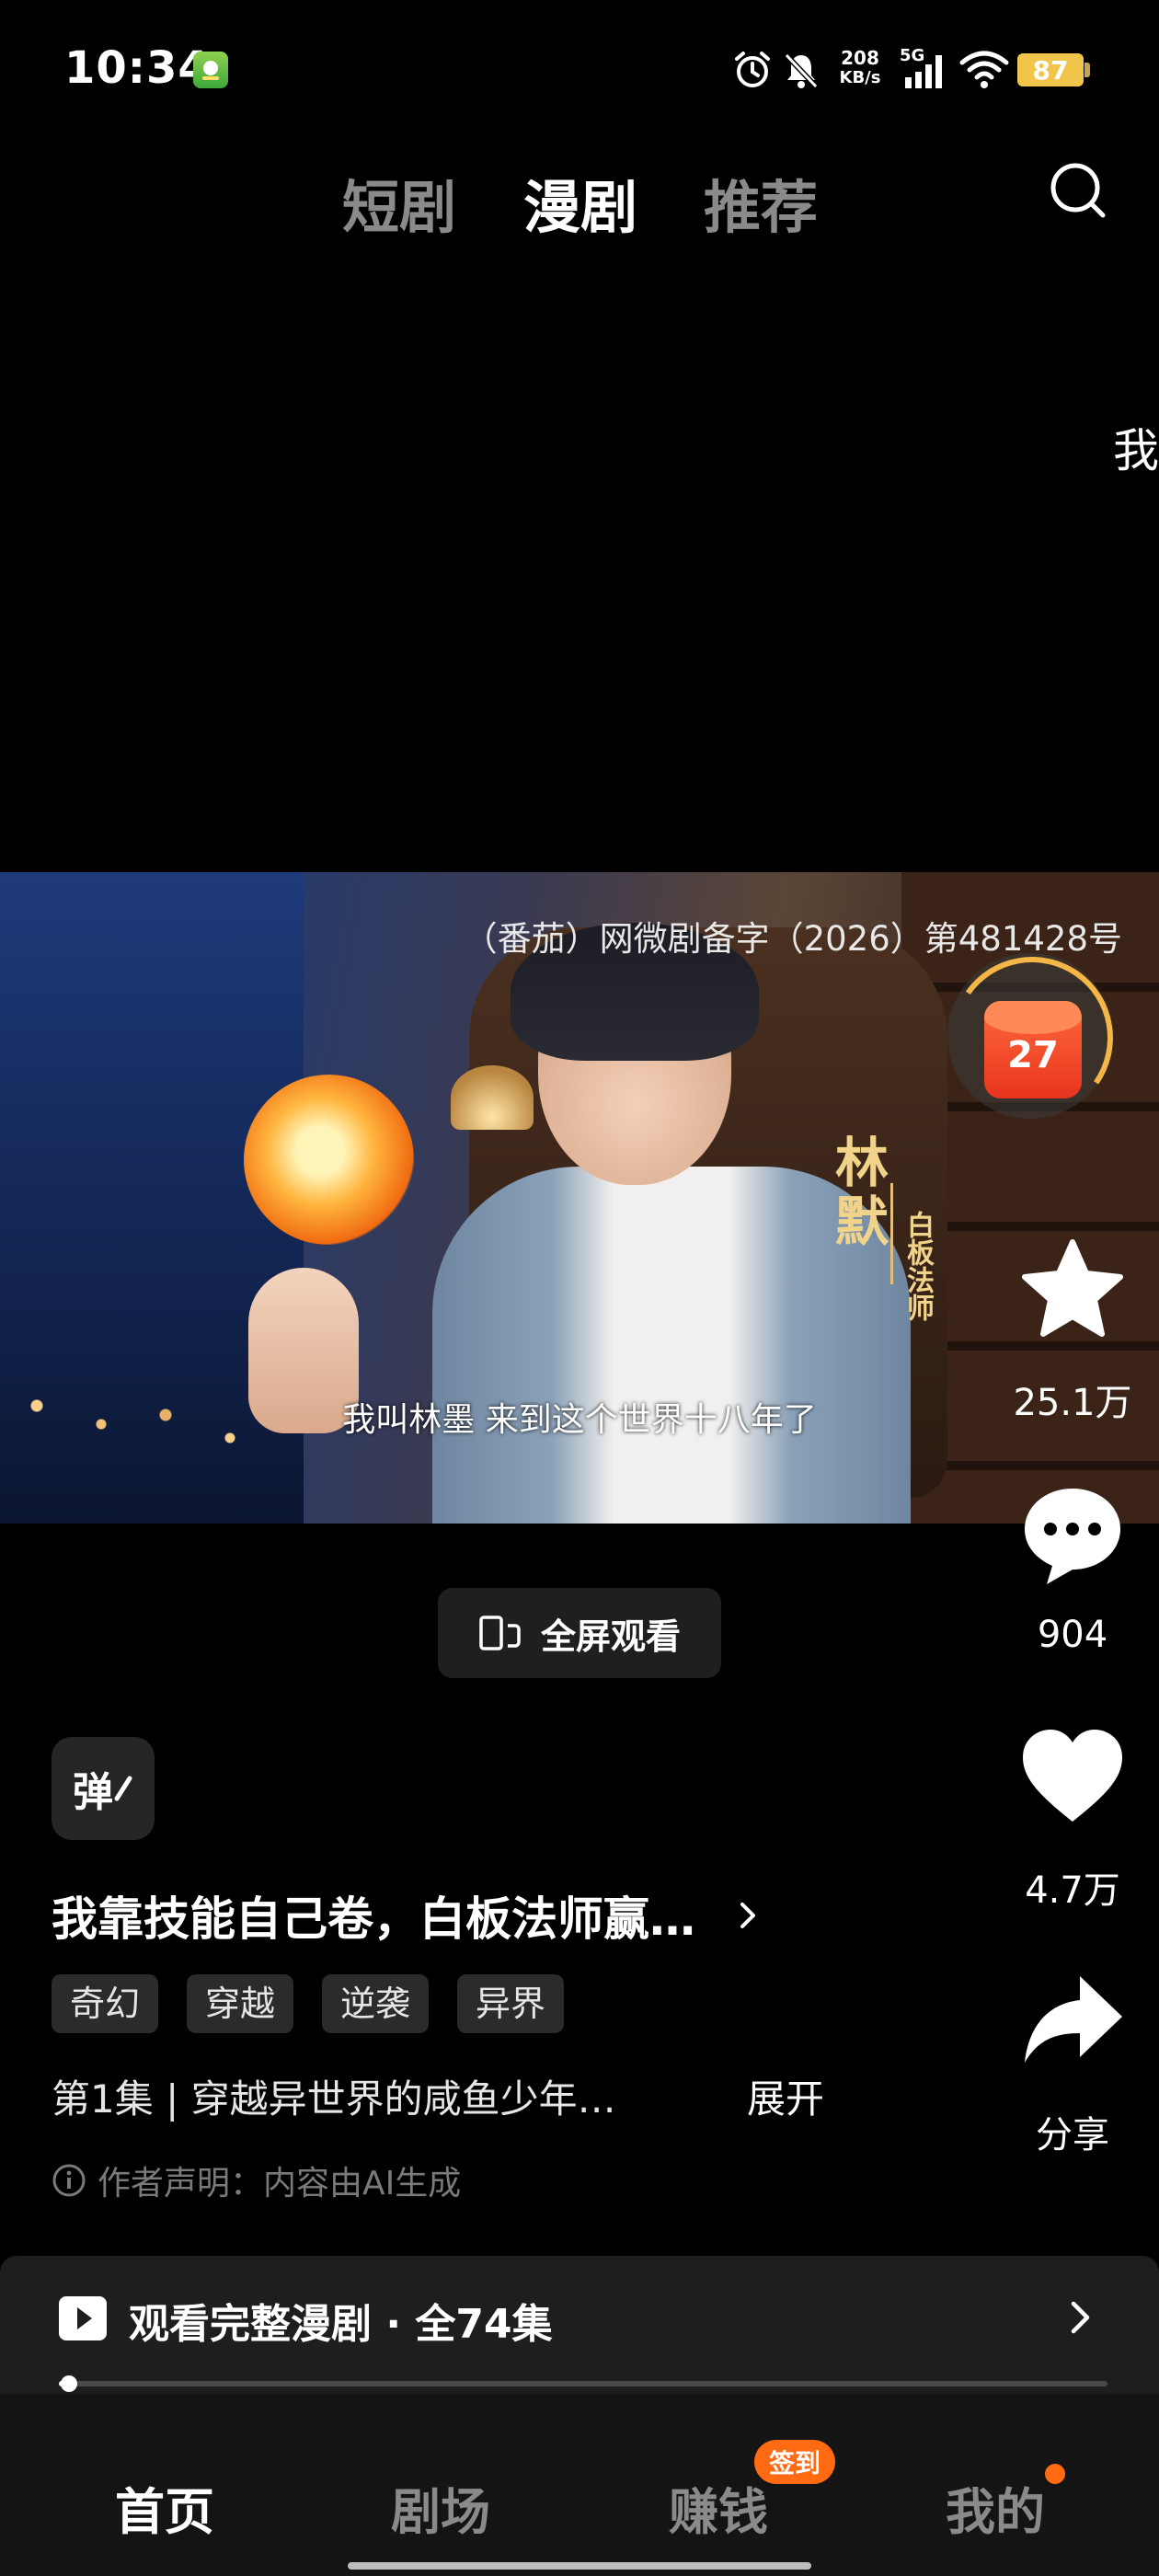 The width and height of the screenshot is (1159, 2576). Describe the element at coordinates (579, 1420) in the screenshot. I see `video-subtitle: 我叫林墨 来到这个世界十八年了` at that location.